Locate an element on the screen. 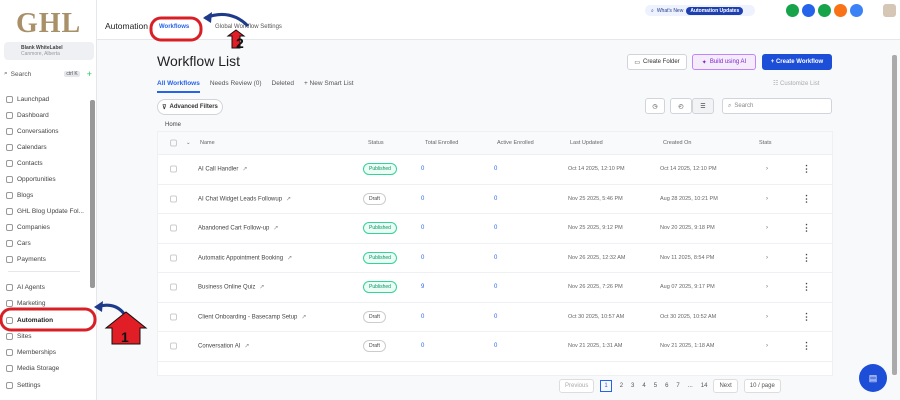  workflow-name: Conversation AI ↗ is located at coordinates (223, 346).